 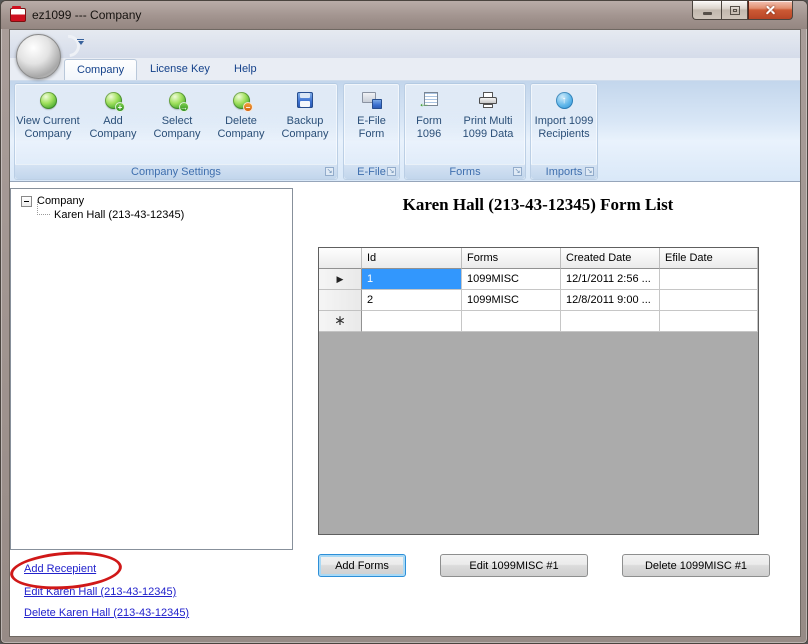 What do you see at coordinates (362, 565) in the screenshot?
I see `add-forms-button: Add Forms` at bounding box center [362, 565].